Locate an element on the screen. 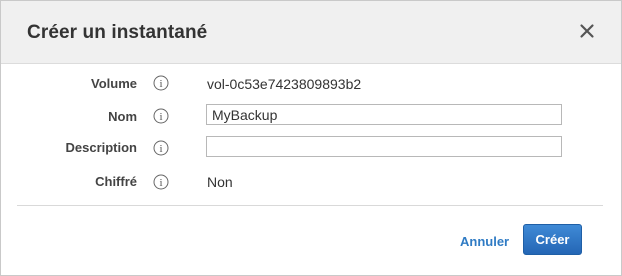  name-input is located at coordinates (384, 114).